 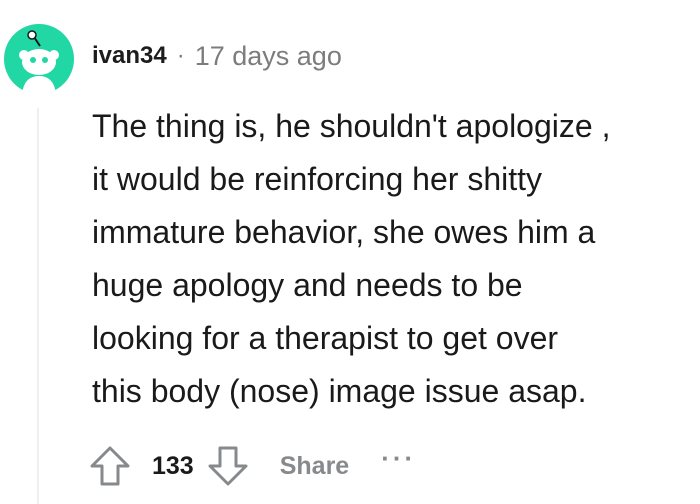 I want to click on comment-actions: 133 Share ···, so click(x=252, y=466).